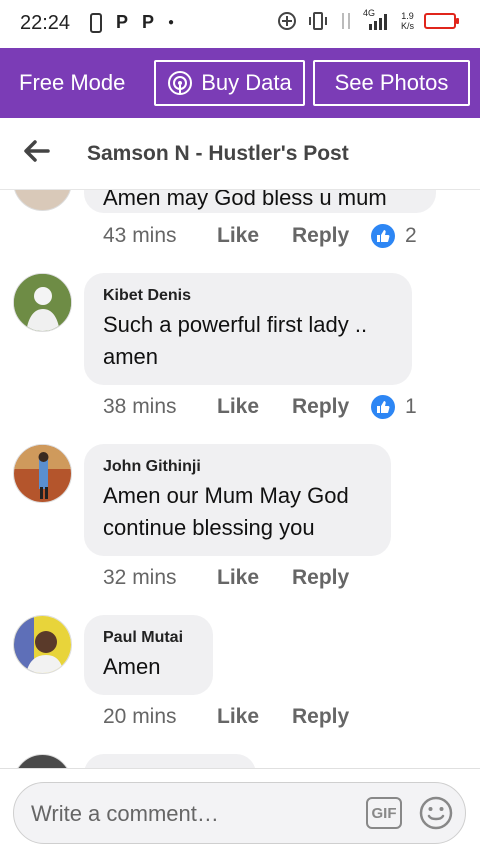 This screenshot has width=480, height=854. Describe the element at coordinates (441, 21) in the screenshot. I see `battery-icon` at that location.